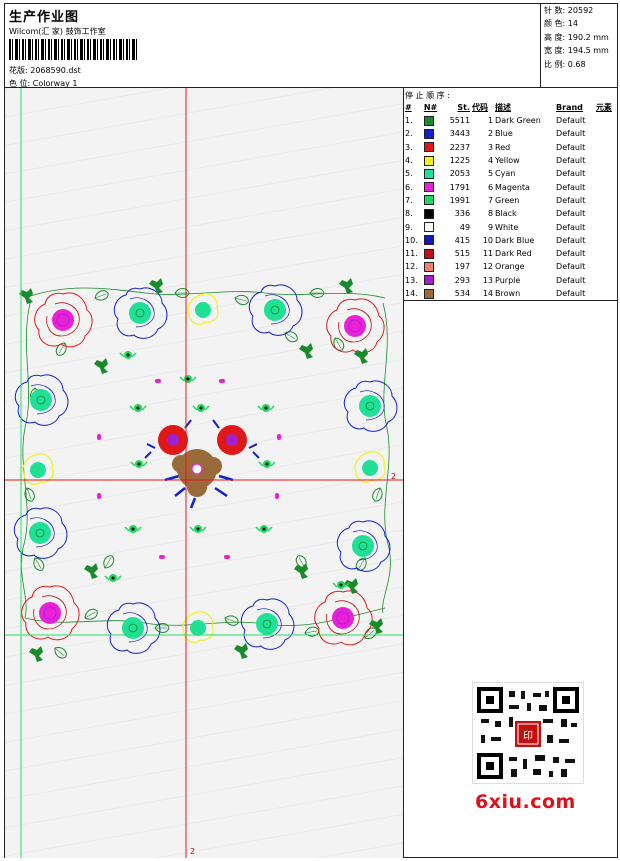  Describe the element at coordinates (511, 173) in the screenshot. I see `legend-row: 5.520535CyanDefault` at that location.